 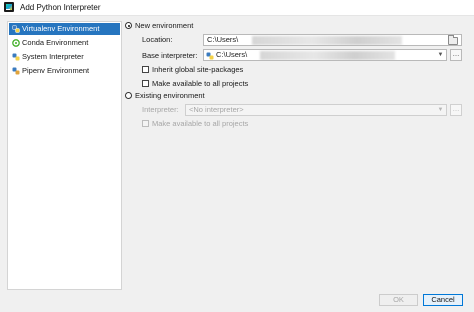 I want to click on sidebar-item-pipenv: Pipenv Environment, so click(x=64, y=71).